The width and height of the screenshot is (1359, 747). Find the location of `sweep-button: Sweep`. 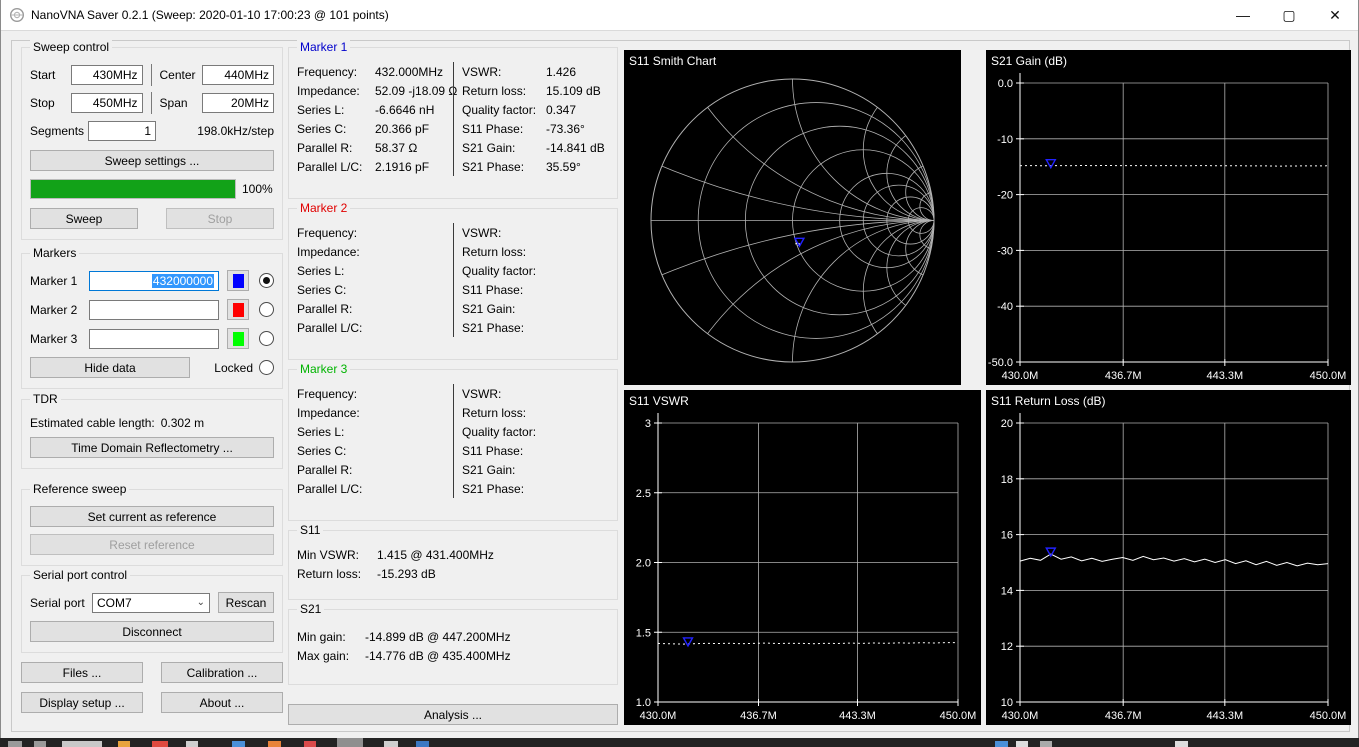

sweep-button: Sweep is located at coordinates (84, 218).